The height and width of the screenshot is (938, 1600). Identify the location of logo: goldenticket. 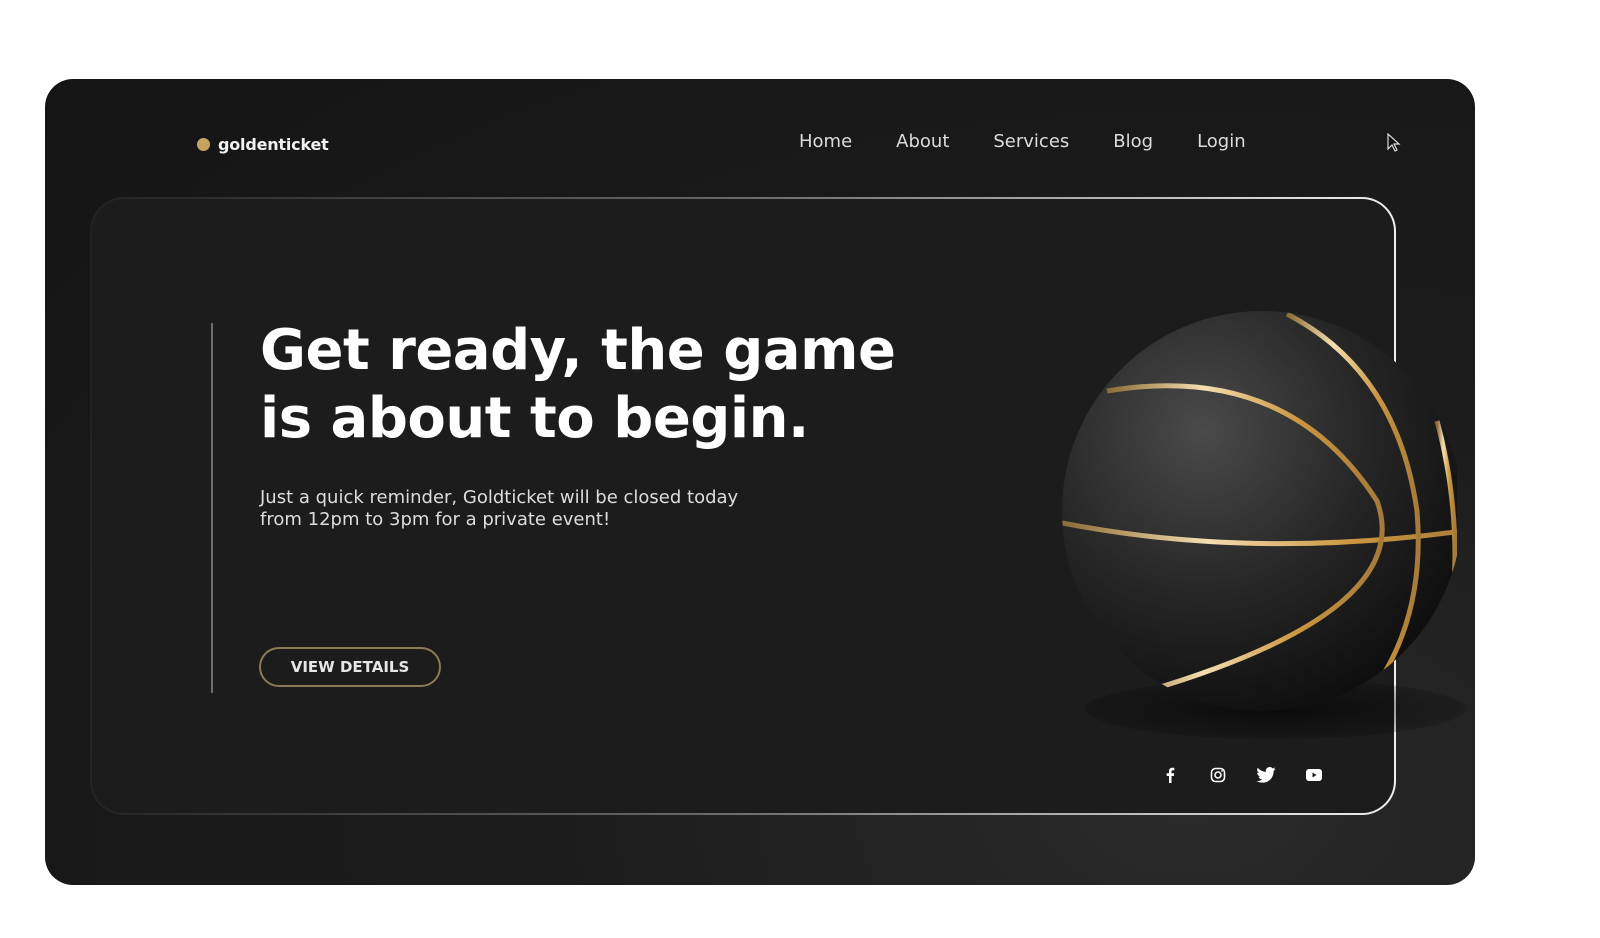
(263, 144).